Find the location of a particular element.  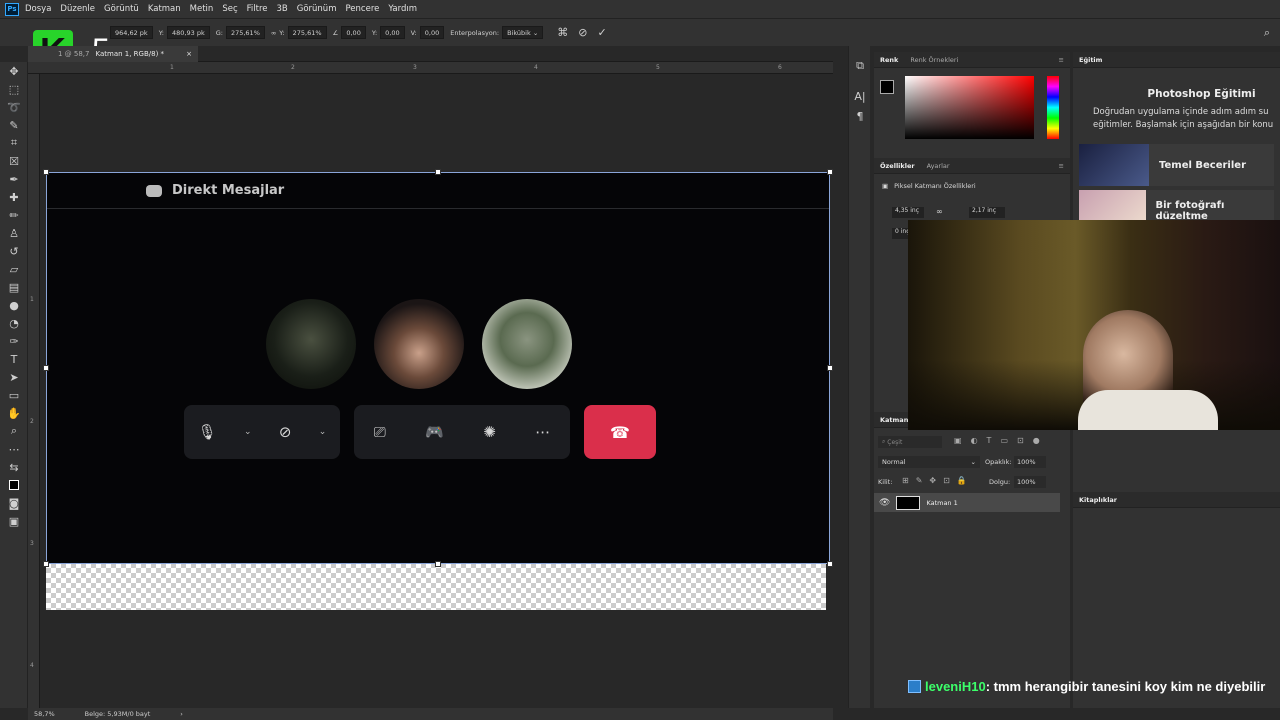

search-icon: ⌕ is located at coordinates (1267, 33).